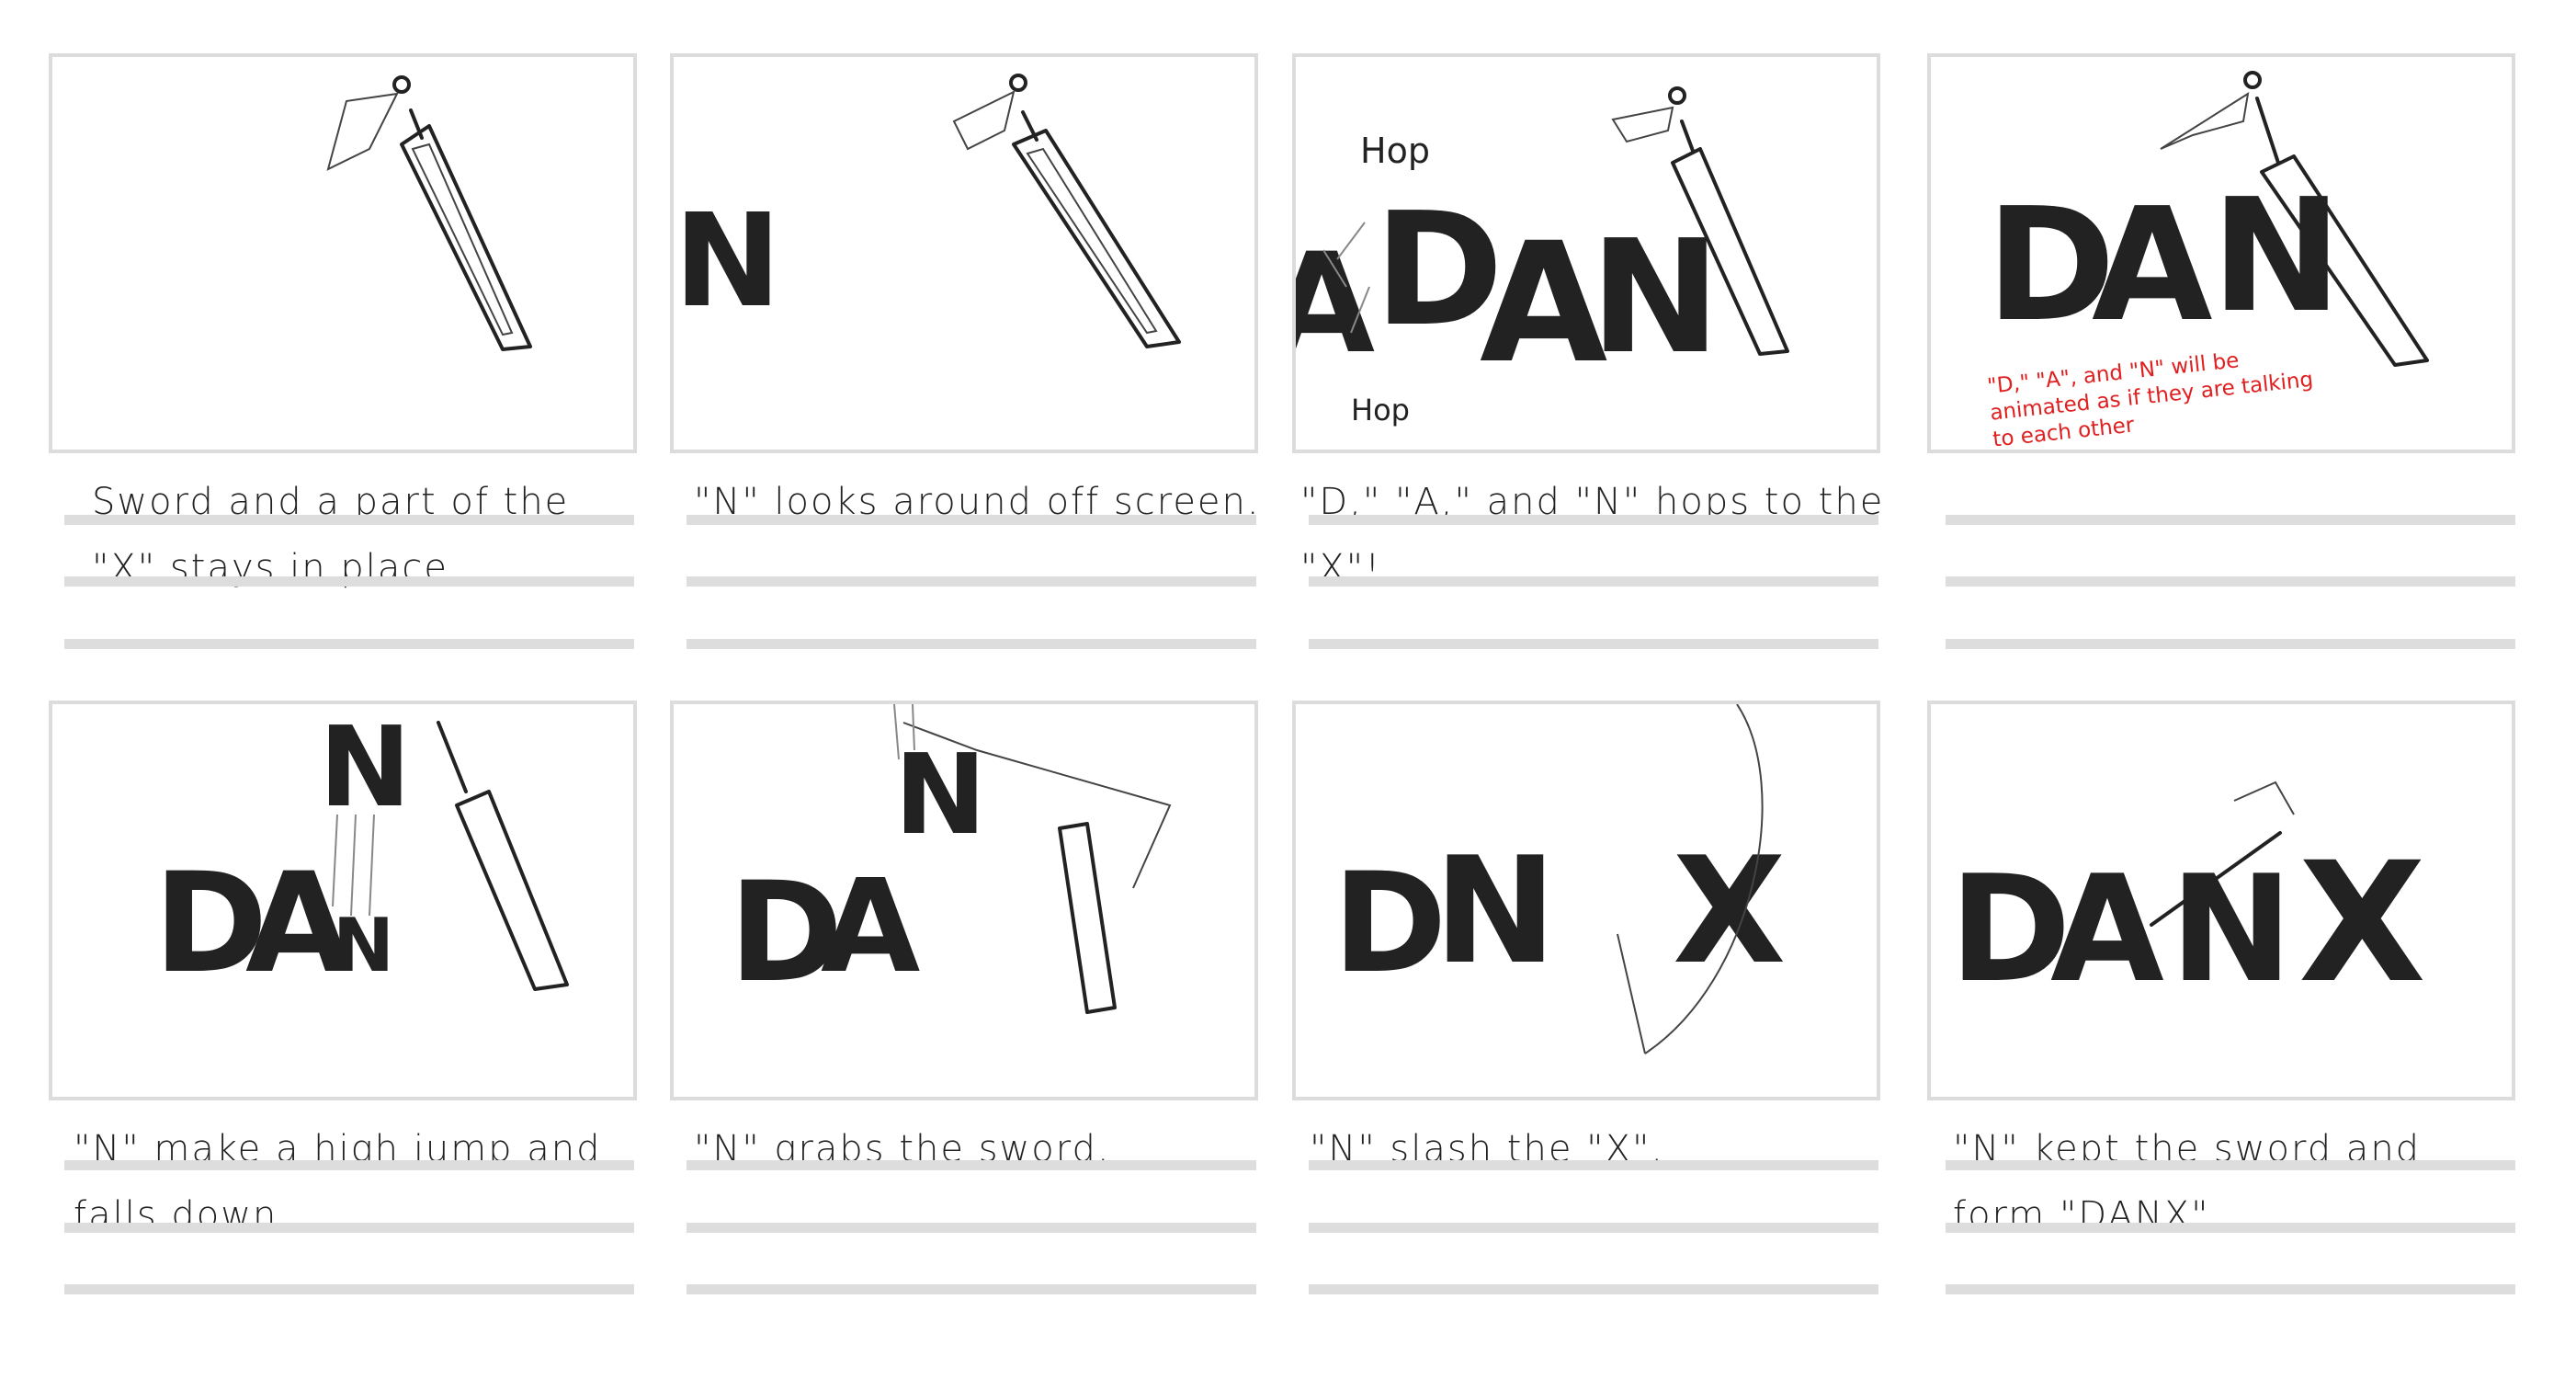 This screenshot has height=1379, width=2576. I want to click on letter-n-jump: N, so click(365, 768).